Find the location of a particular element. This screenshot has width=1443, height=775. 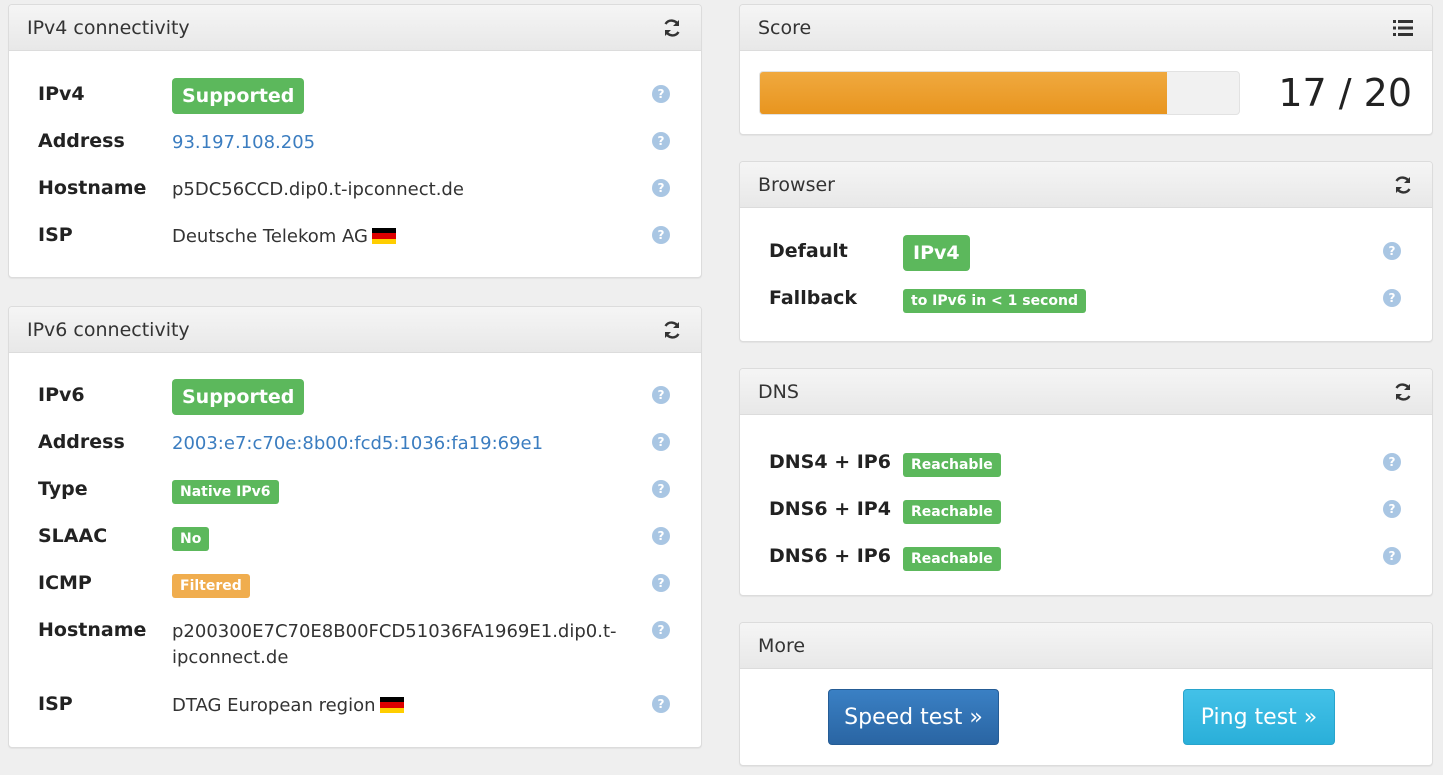

ipv4-hostname: p5DC56CCD.dip0.t-ipconnect.de is located at coordinates (318, 189).